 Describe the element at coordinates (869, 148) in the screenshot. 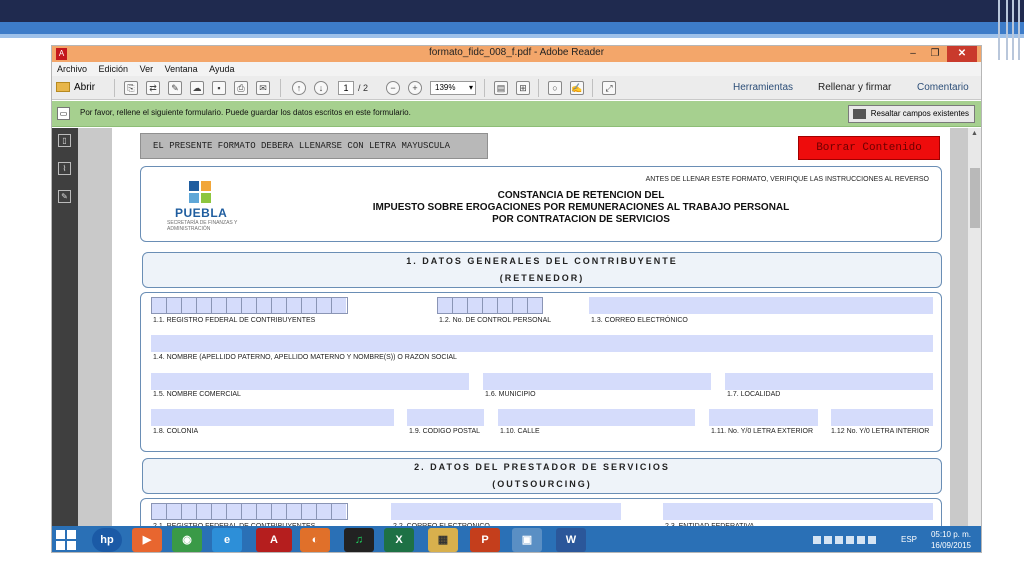

I see `clear-content-button: Borrar Contenido` at that location.